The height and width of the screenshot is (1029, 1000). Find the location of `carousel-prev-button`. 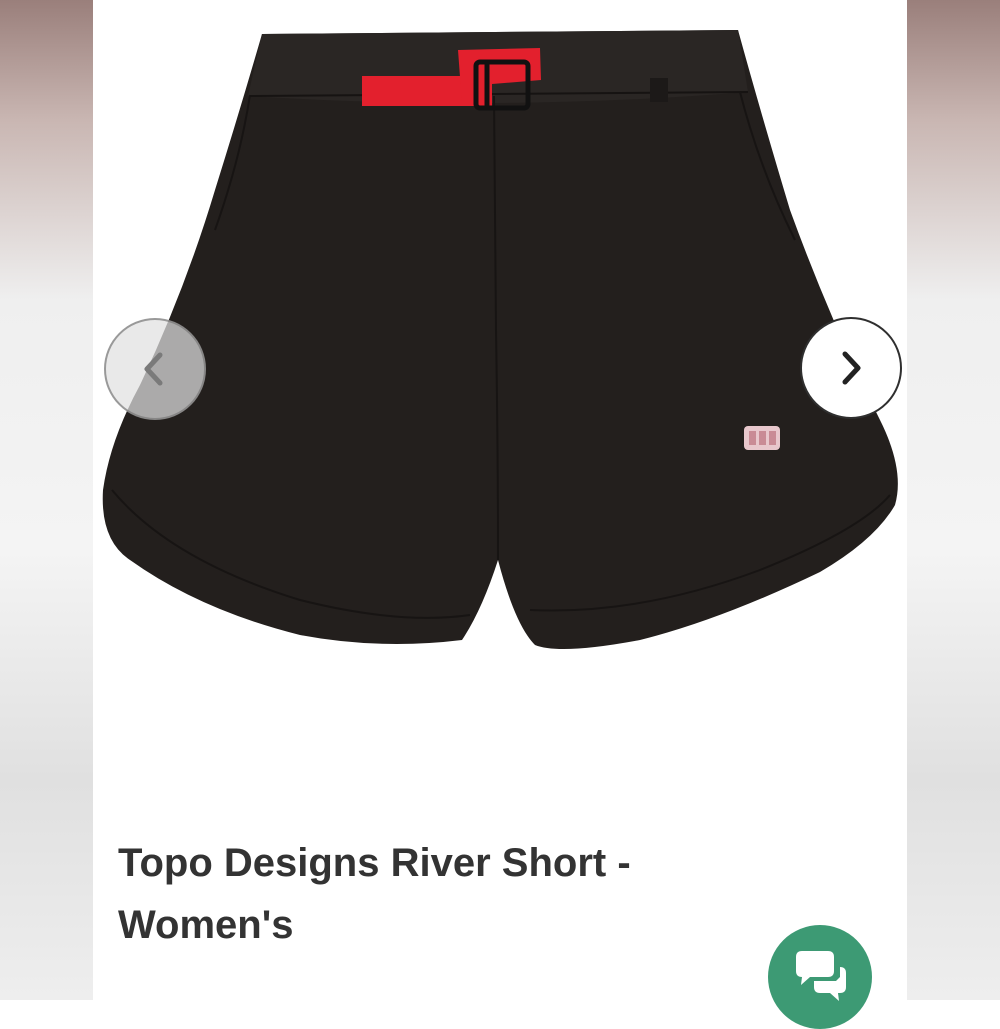

carousel-prev-button is located at coordinates (155, 369).